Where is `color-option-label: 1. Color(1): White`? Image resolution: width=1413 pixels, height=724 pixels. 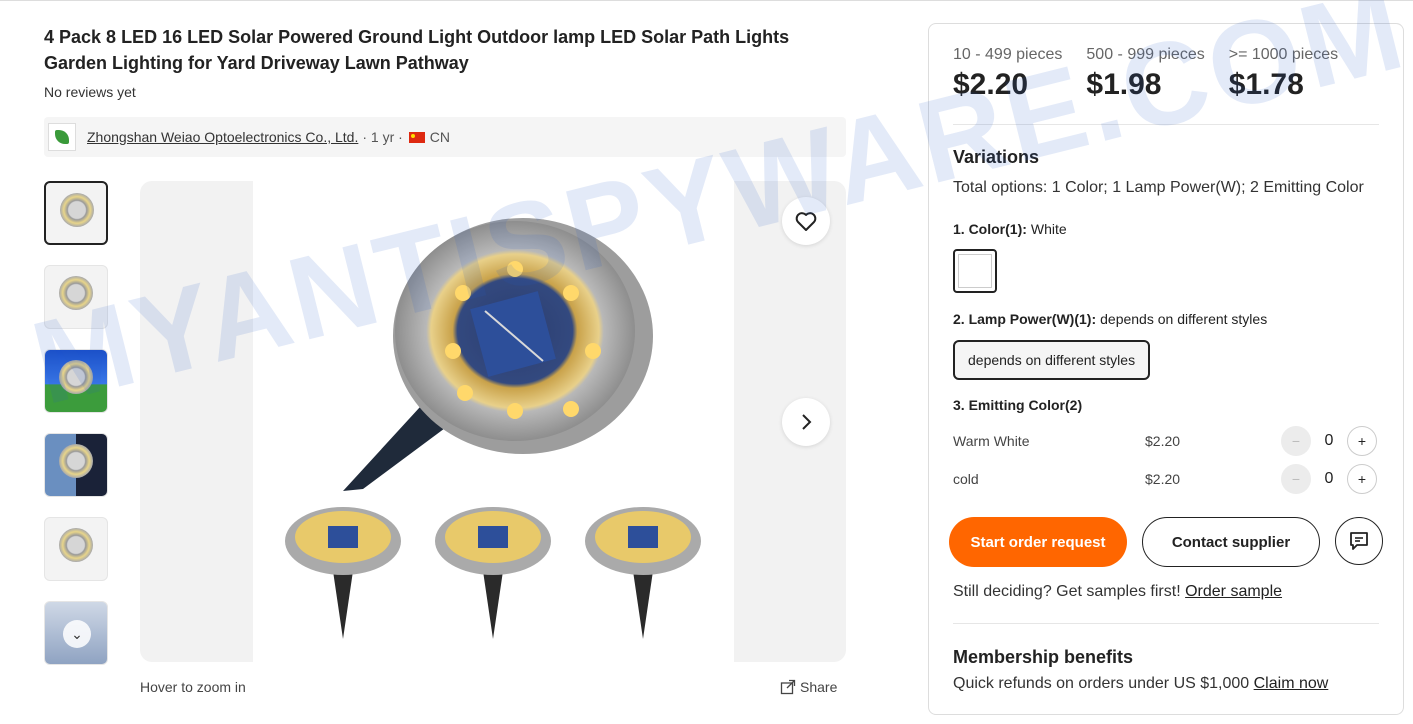 color-option-label: 1. Color(1): White is located at coordinates (1010, 229).